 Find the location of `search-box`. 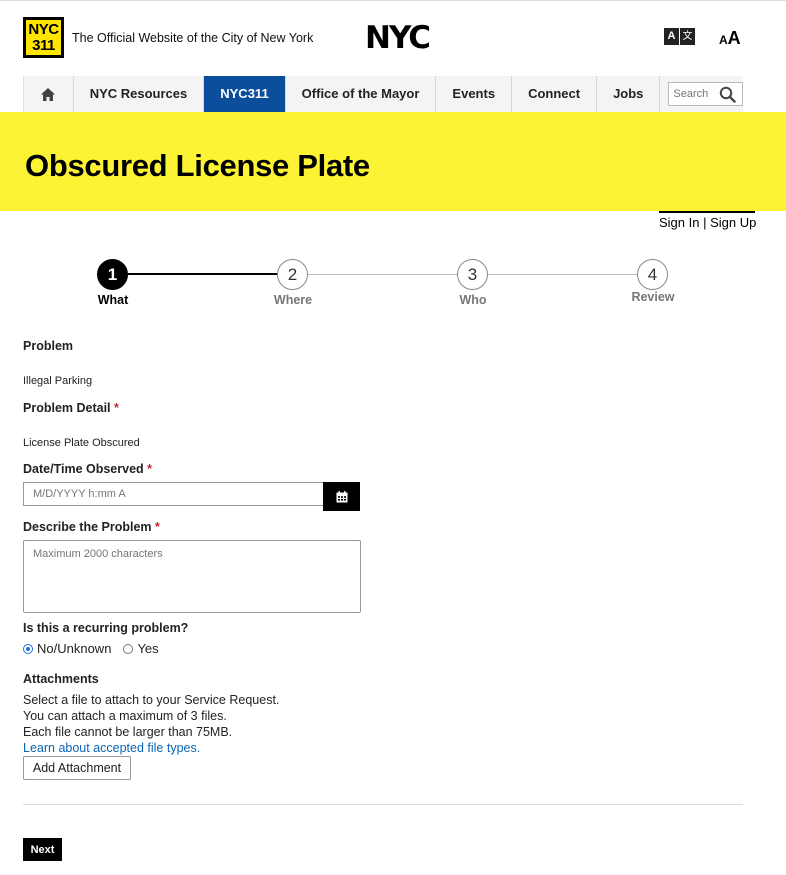

search-box is located at coordinates (705, 94).